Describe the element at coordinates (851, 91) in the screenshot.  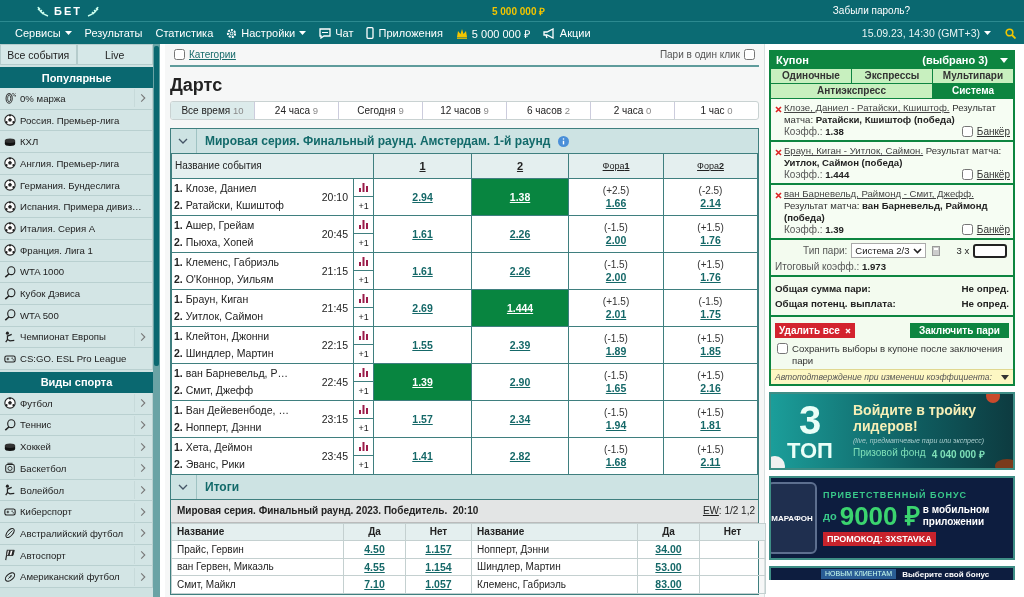
I see `coupon-tab: Антиэкспресс` at that location.